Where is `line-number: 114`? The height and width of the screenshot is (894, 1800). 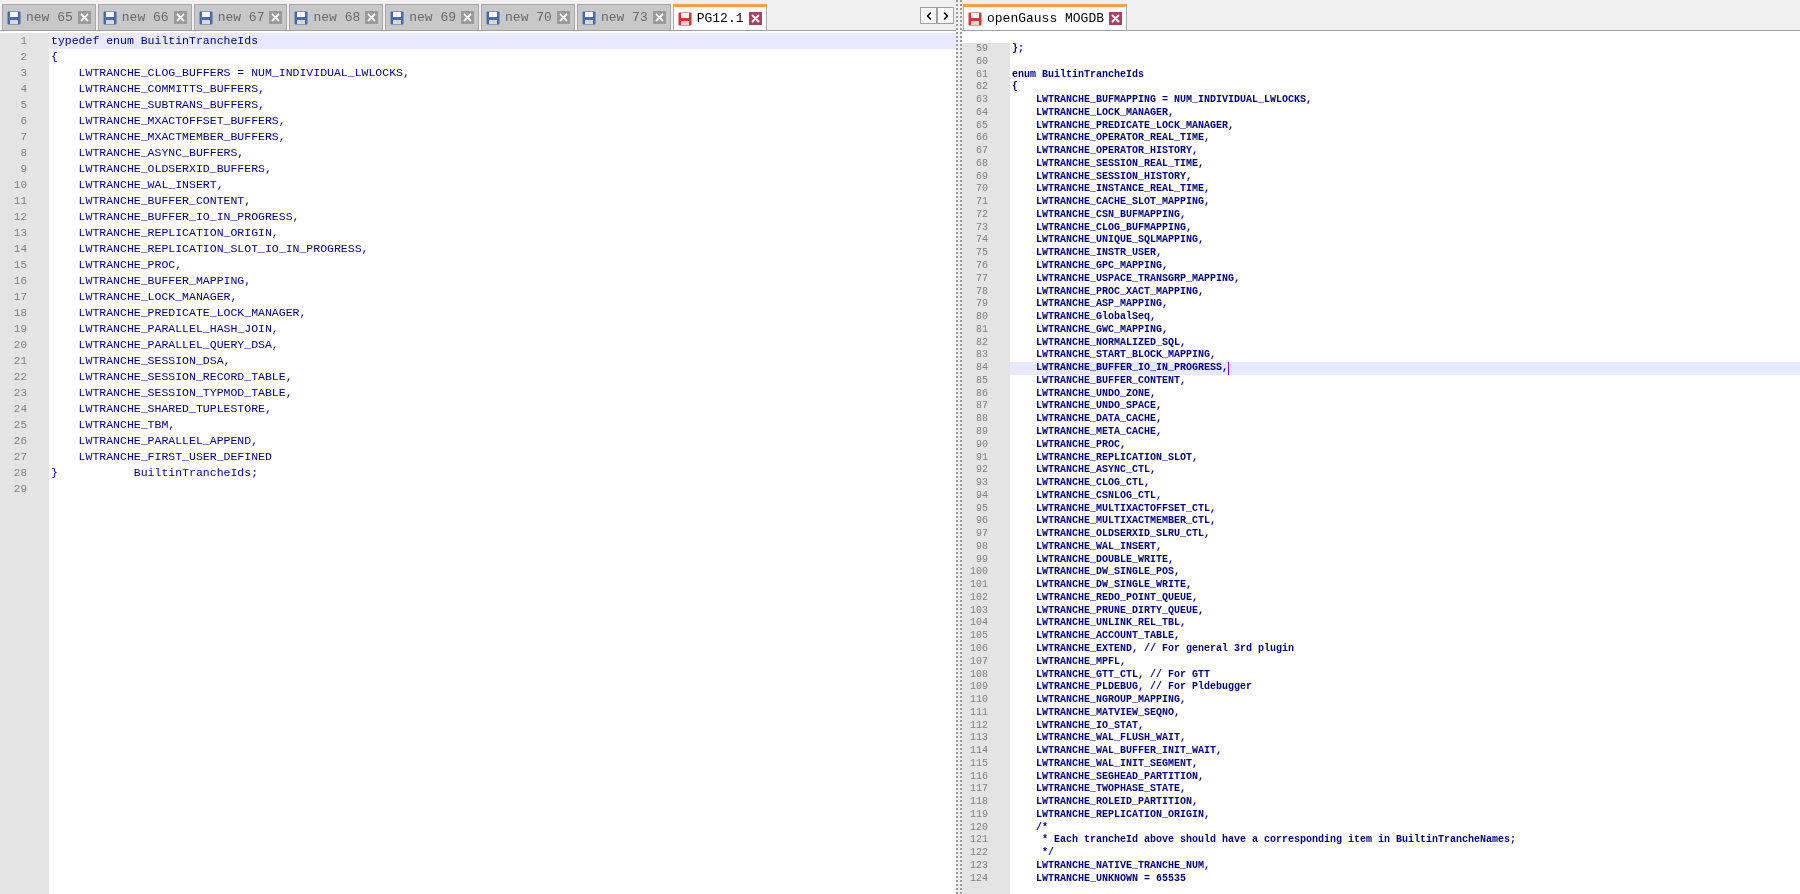 line-number: 114 is located at coordinates (979, 751).